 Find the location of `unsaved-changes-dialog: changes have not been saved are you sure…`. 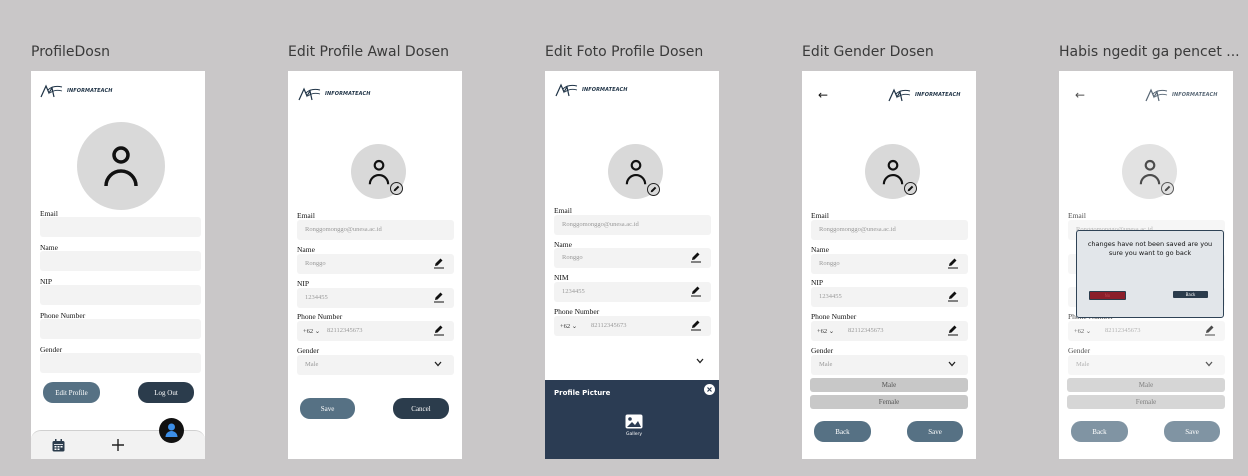

unsaved-changes-dialog: changes have not been saved are you sure… is located at coordinates (1150, 274).